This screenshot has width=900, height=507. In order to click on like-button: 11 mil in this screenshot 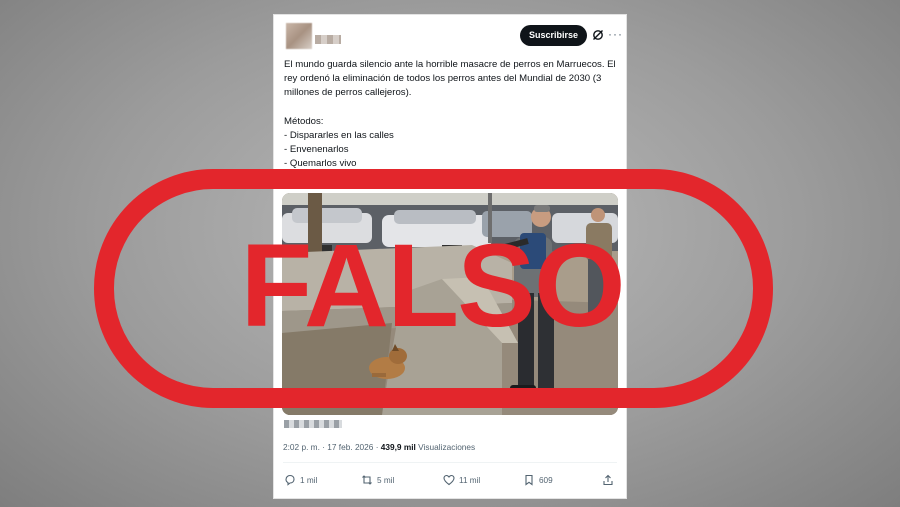, I will do `click(461, 480)`.